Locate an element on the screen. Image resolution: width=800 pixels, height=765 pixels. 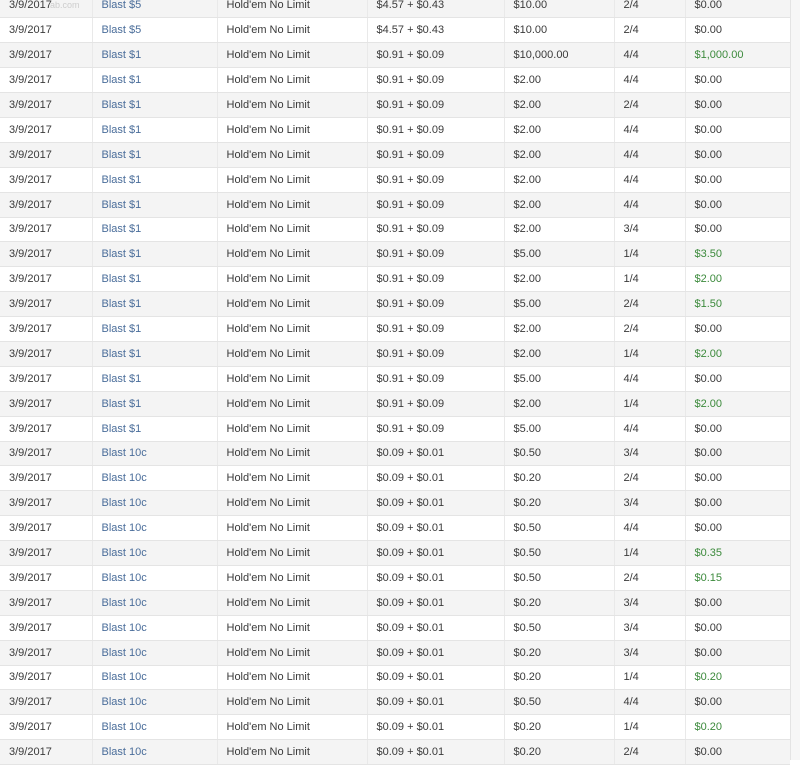
place-cell: 3/4 is located at coordinates (650, 503).